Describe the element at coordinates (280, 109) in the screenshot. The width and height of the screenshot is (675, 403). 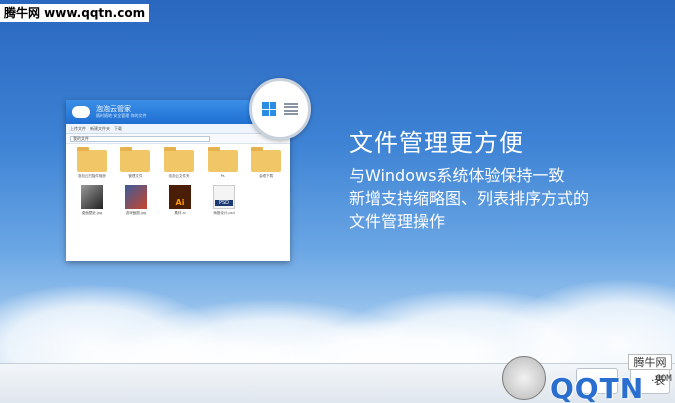
I see `view-mode-switch` at that location.